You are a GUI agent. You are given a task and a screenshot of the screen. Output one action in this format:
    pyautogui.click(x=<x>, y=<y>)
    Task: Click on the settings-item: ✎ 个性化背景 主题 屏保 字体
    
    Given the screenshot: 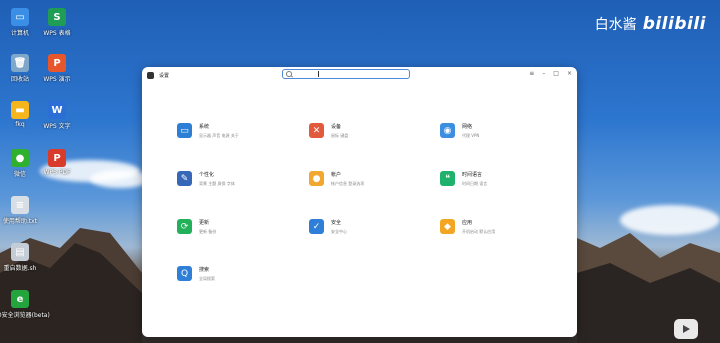 What is the action you would take?
    pyautogui.click(x=206, y=179)
    